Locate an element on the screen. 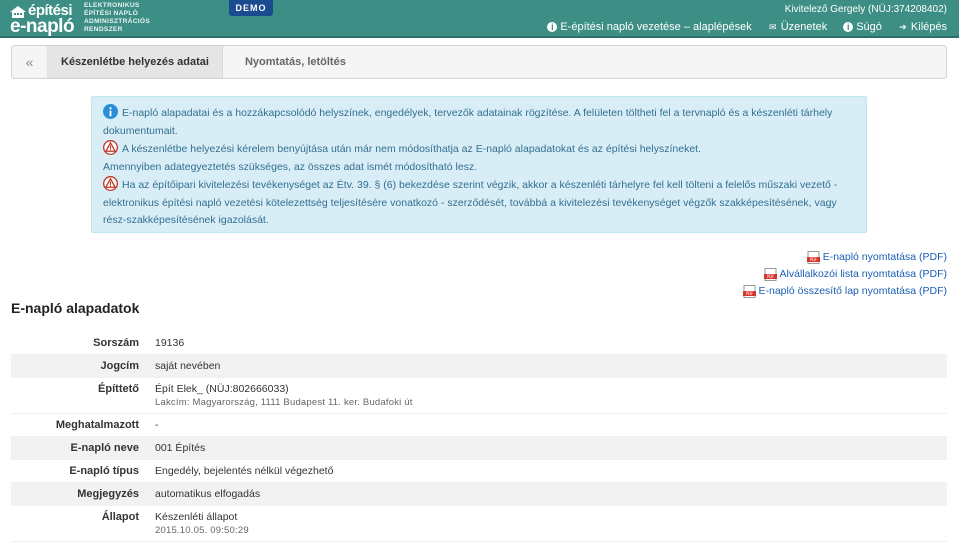  nav-basics-label: E-építési napló vezetése – alaplépések is located at coordinates (656, 27).